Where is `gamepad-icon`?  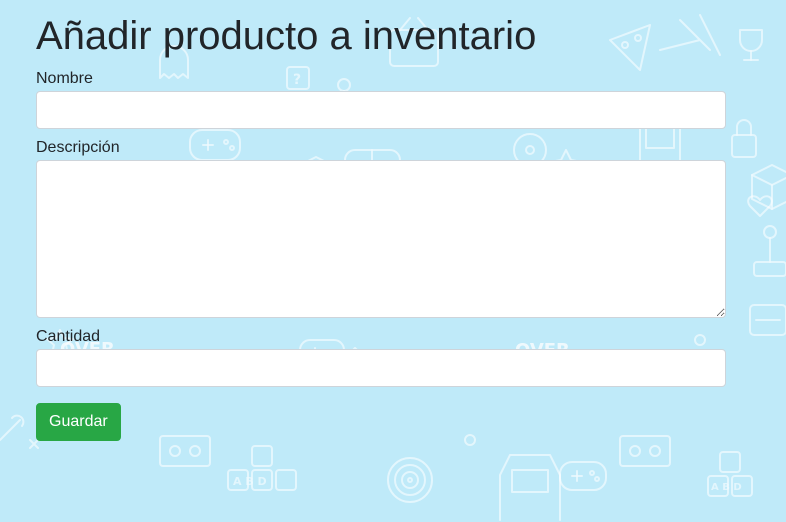 gamepad-icon is located at coordinates (583, 476).